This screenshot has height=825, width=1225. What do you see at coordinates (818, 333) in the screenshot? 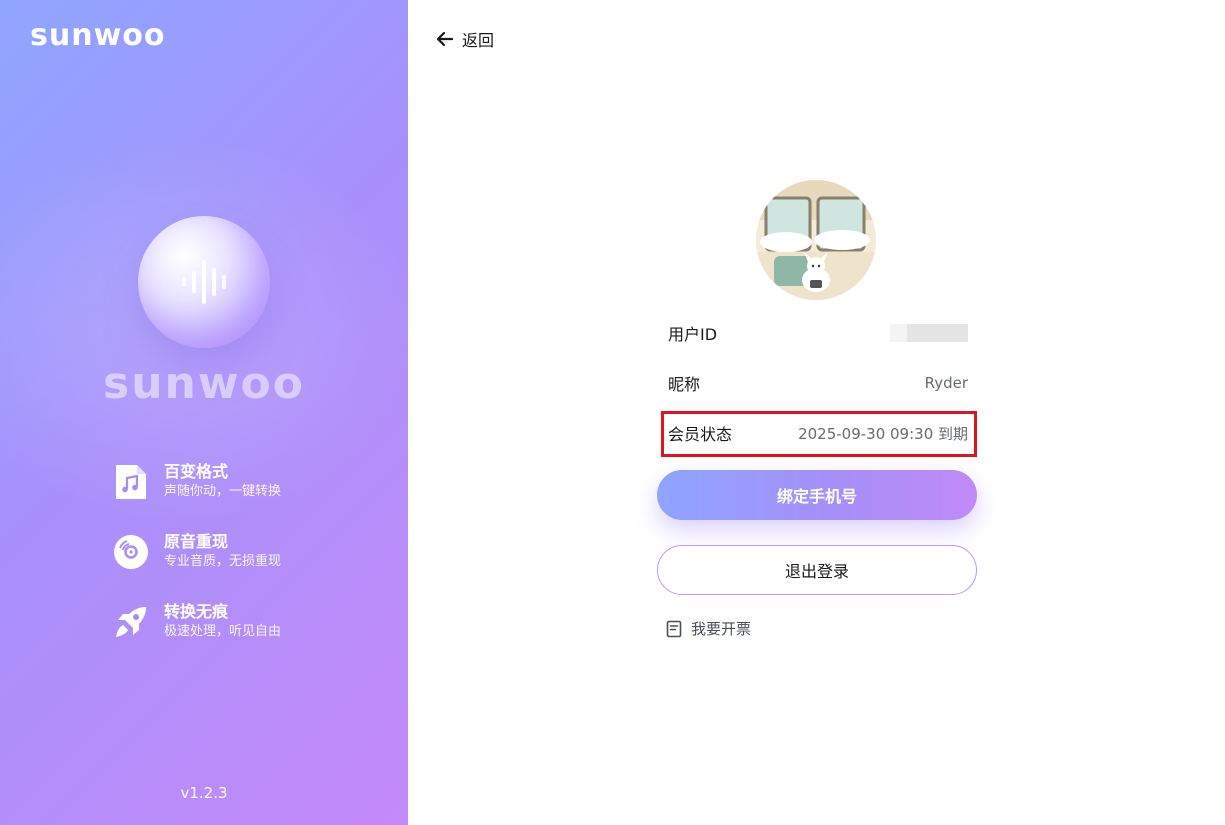
I see `user-id-row: 用户ID` at bounding box center [818, 333].